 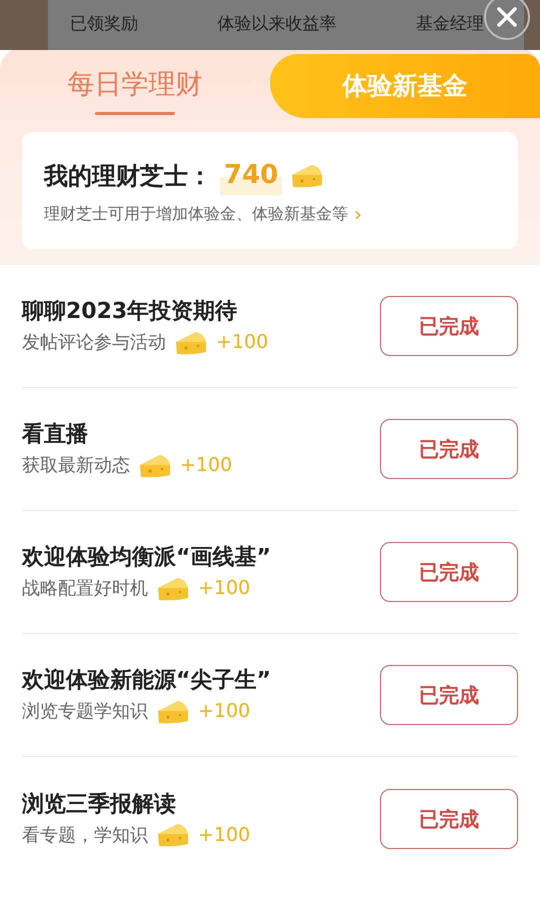 What do you see at coordinates (76, 466) in the screenshot?
I see `task-subtitle: 获取最新动态` at bounding box center [76, 466].